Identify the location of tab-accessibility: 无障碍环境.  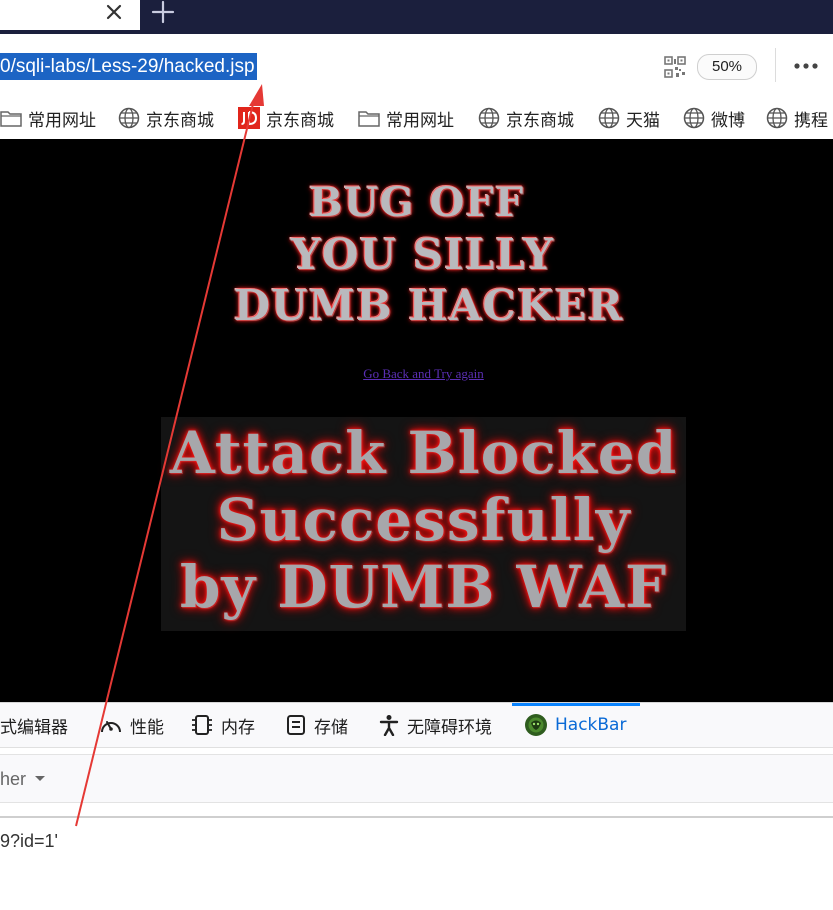
(435, 725).